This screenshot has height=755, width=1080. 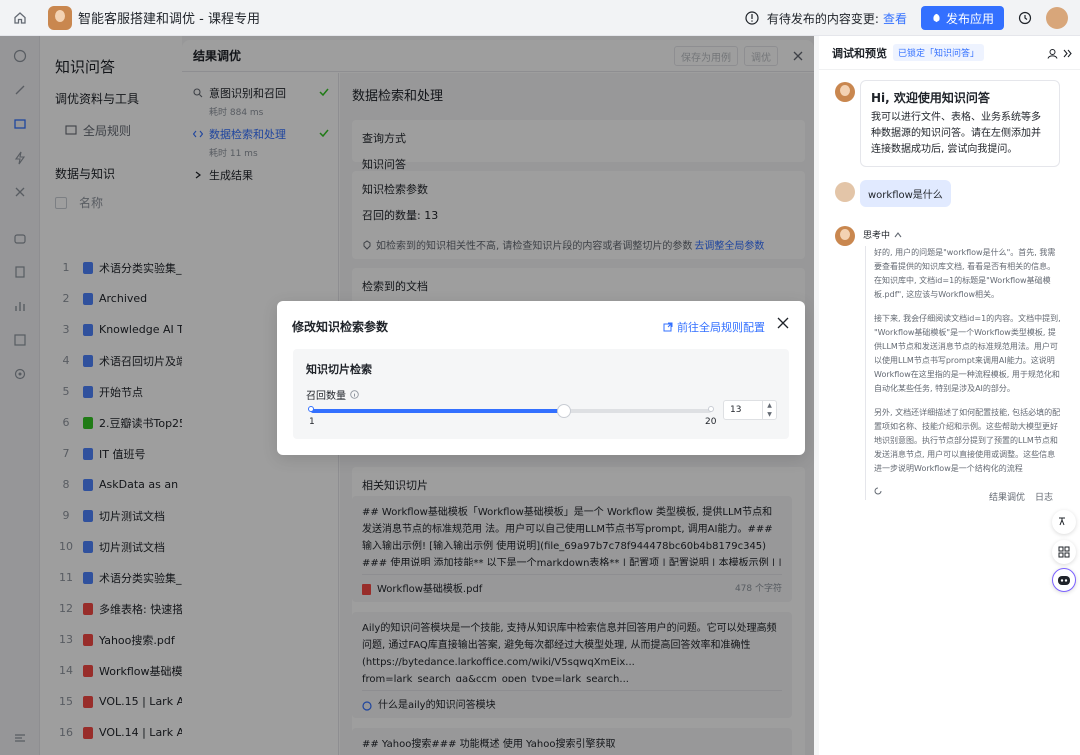 I want to click on slider-thumb, so click(x=563, y=411).